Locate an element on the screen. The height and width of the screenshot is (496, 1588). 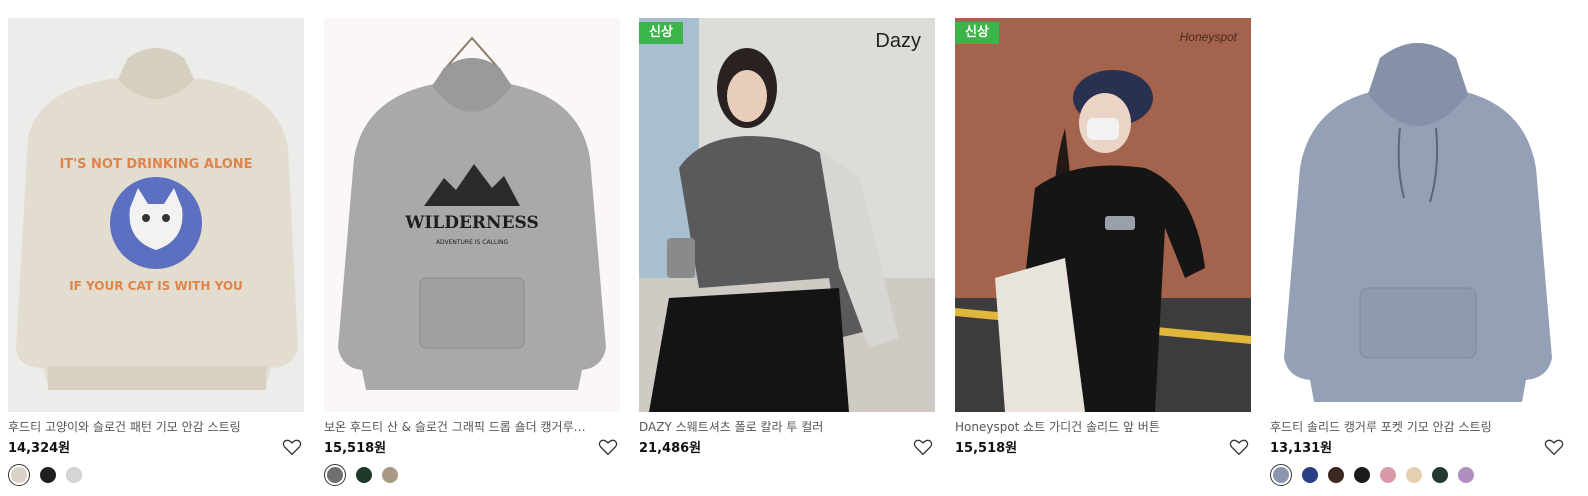
product-title: 후드티 고양이와 슬로건 패턴 기모 안감 스트링 is located at coordinates (139, 427).